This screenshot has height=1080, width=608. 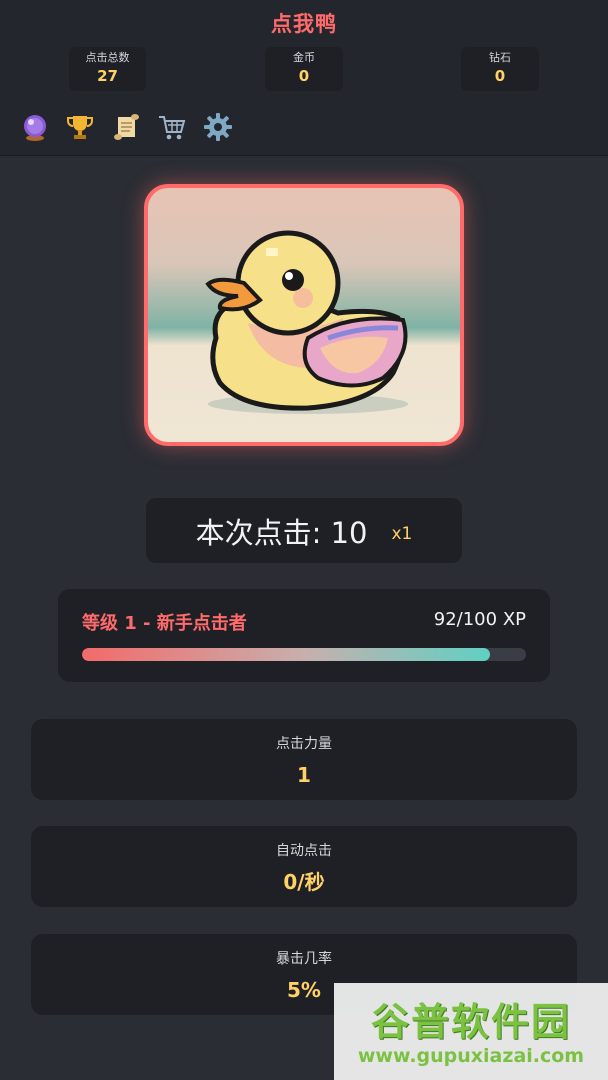 What do you see at coordinates (304, 775) in the screenshot?
I see `click-power-value: 1` at bounding box center [304, 775].